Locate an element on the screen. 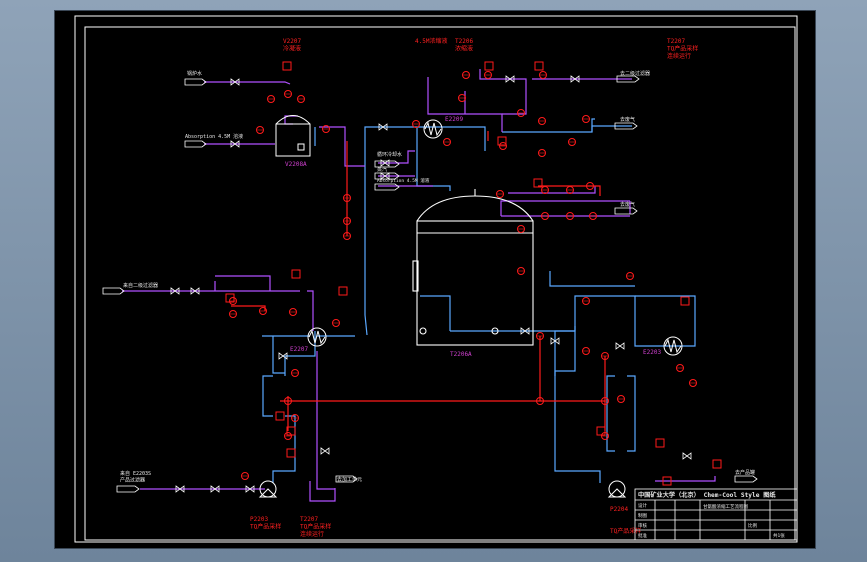 Image resolution: width=867 pixels, height=562 pixels. title-block-row-2: 制图 is located at coordinates (642, 515).